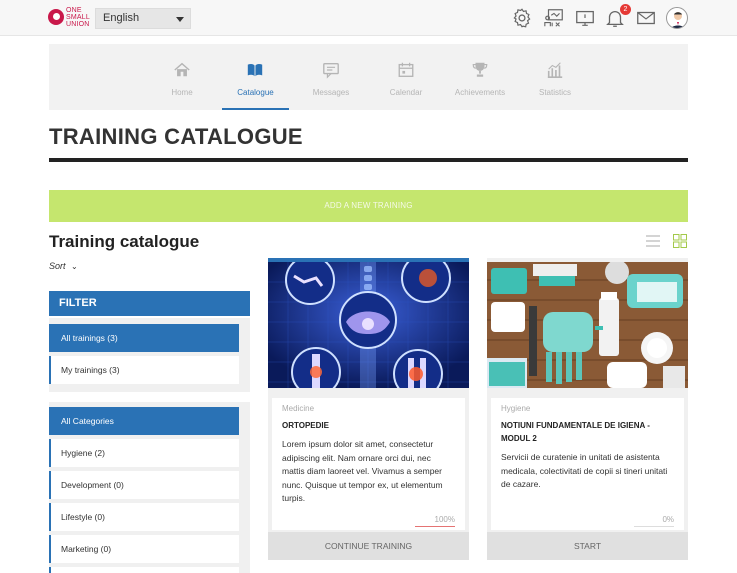 The height and width of the screenshot is (573, 737). What do you see at coordinates (516, 408) in the screenshot?
I see `card-category: Hygiene` at bounding box center [516, 408].